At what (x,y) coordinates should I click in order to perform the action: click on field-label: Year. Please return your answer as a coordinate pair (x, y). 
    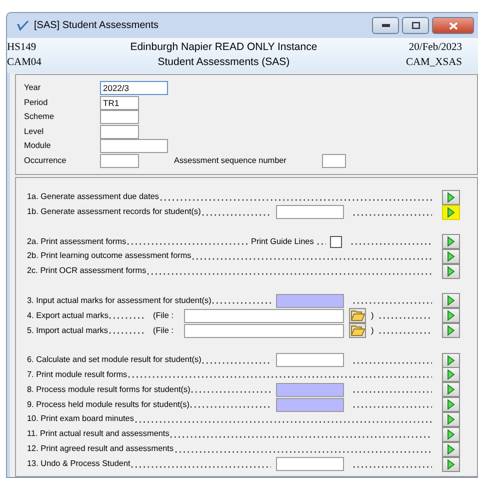
    Looking at the image, I should click on (33, 88).